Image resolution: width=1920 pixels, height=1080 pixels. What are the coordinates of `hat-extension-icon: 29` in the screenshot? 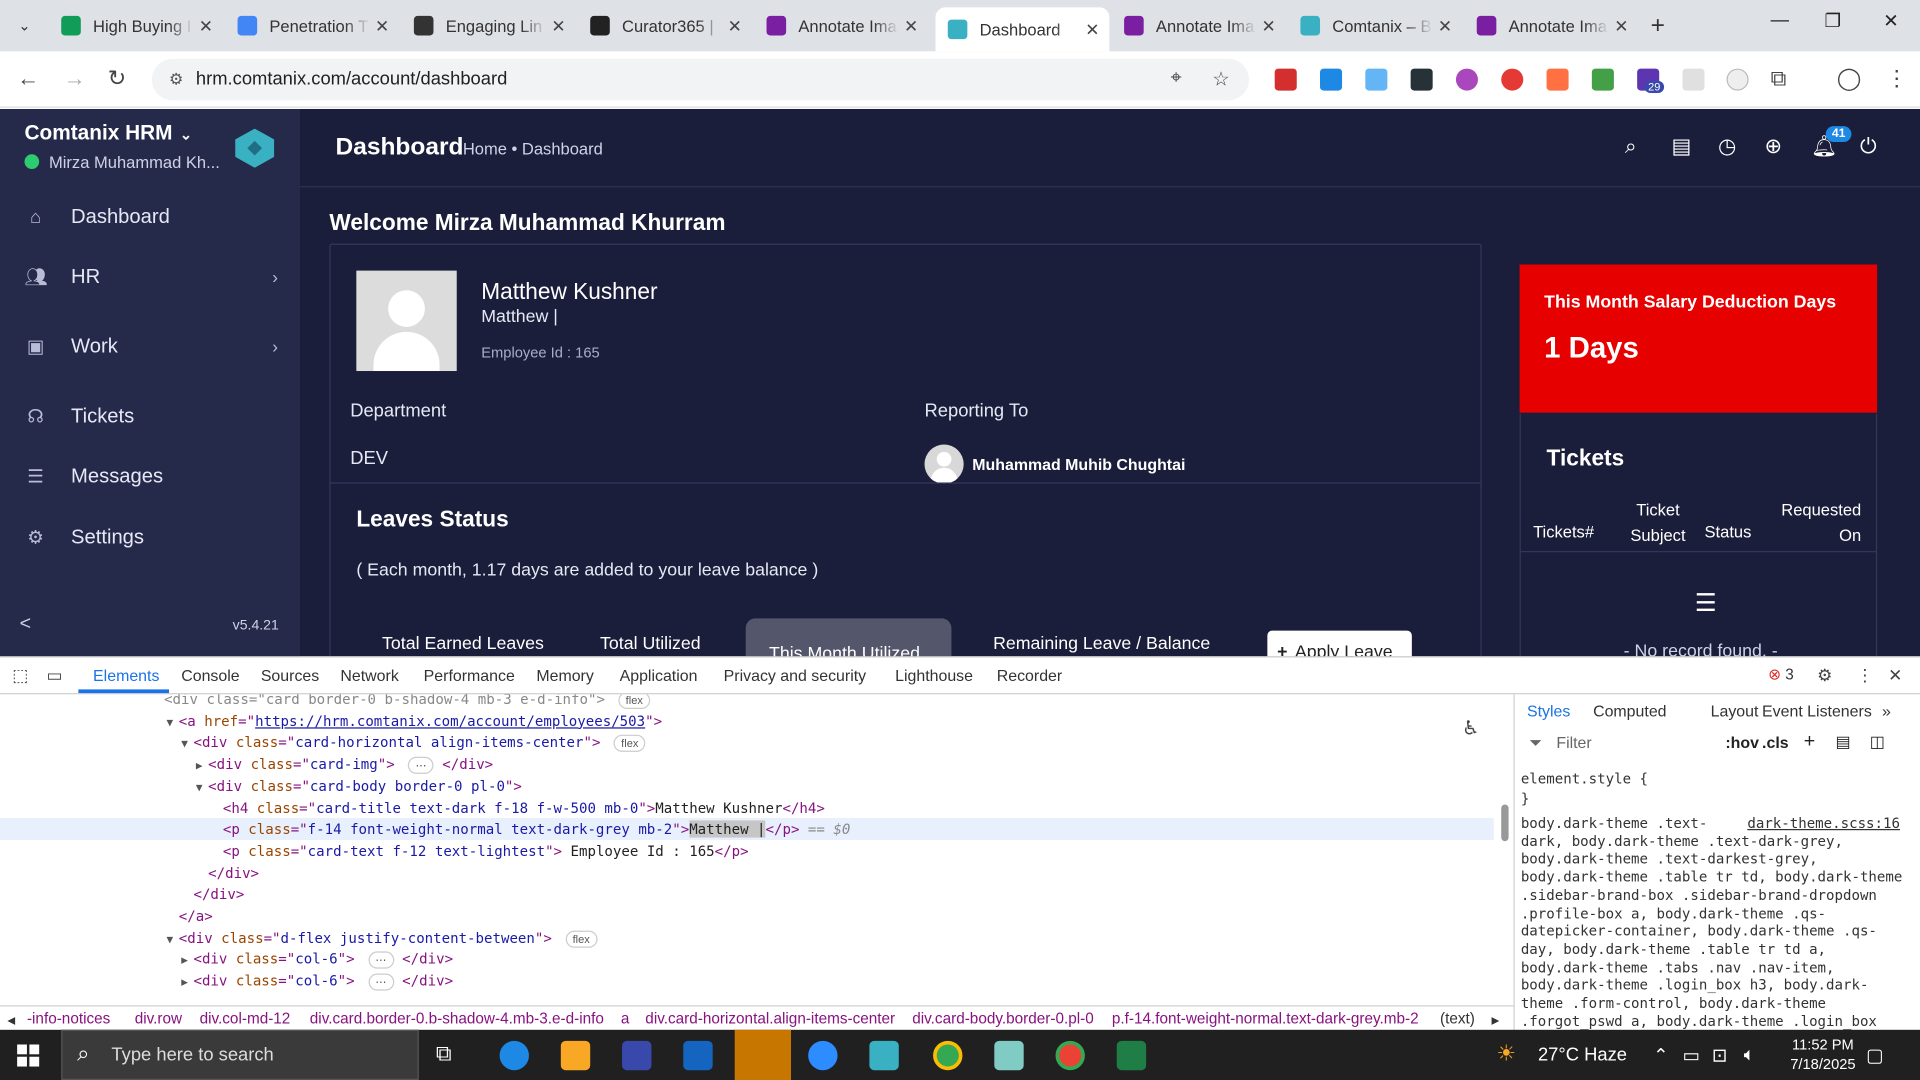 It's located at (1651, 81).